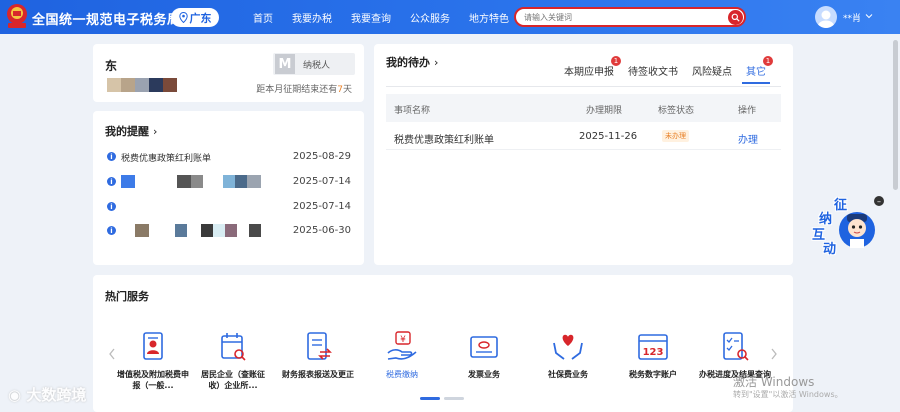 This screenshot has height=412, width=900. I want to click on service-tax-payment: ¥ 税费缴纳, so click(402, 354).